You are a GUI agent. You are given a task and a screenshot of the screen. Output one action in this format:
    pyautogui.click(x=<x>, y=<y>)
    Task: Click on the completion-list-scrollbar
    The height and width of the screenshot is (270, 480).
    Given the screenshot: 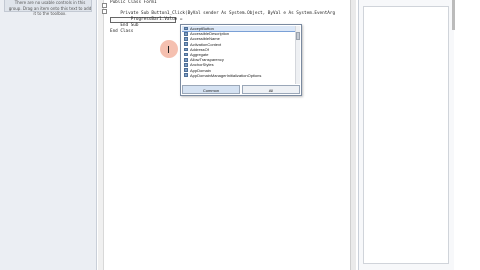 What is the action you would take?
    pyautogui.click(x=297, y=55)
    